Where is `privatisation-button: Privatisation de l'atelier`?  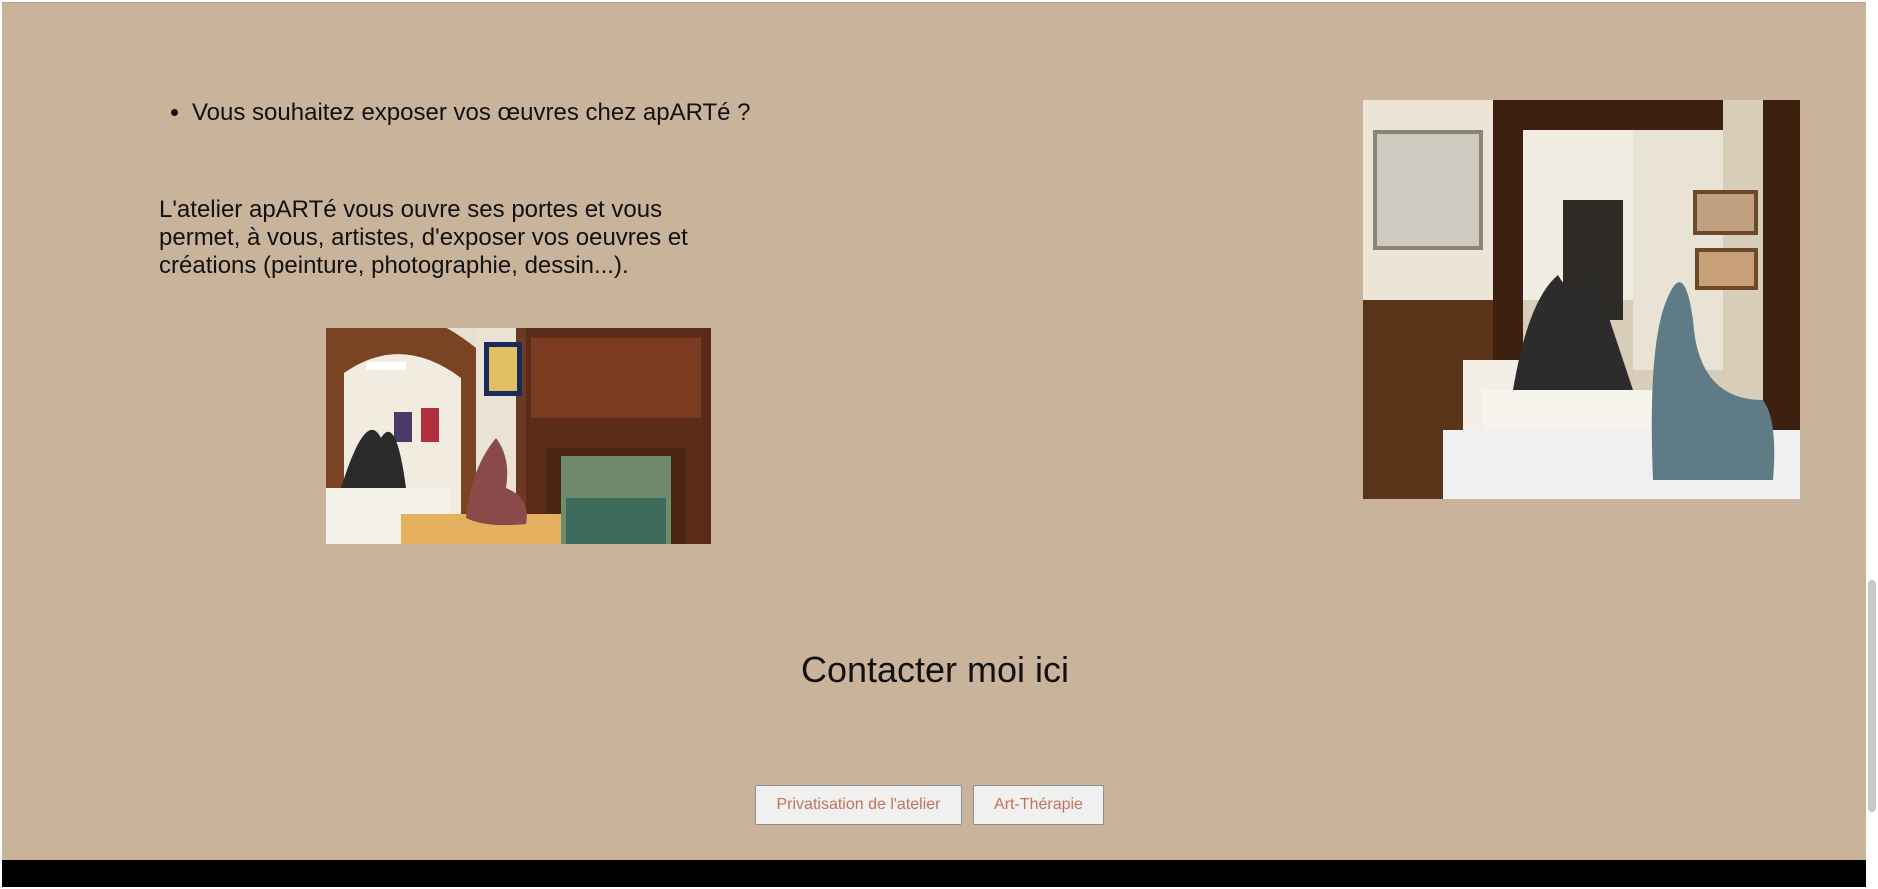 privatisation-button: Privatisation de l'atelier is located at coordinates (858, 805).